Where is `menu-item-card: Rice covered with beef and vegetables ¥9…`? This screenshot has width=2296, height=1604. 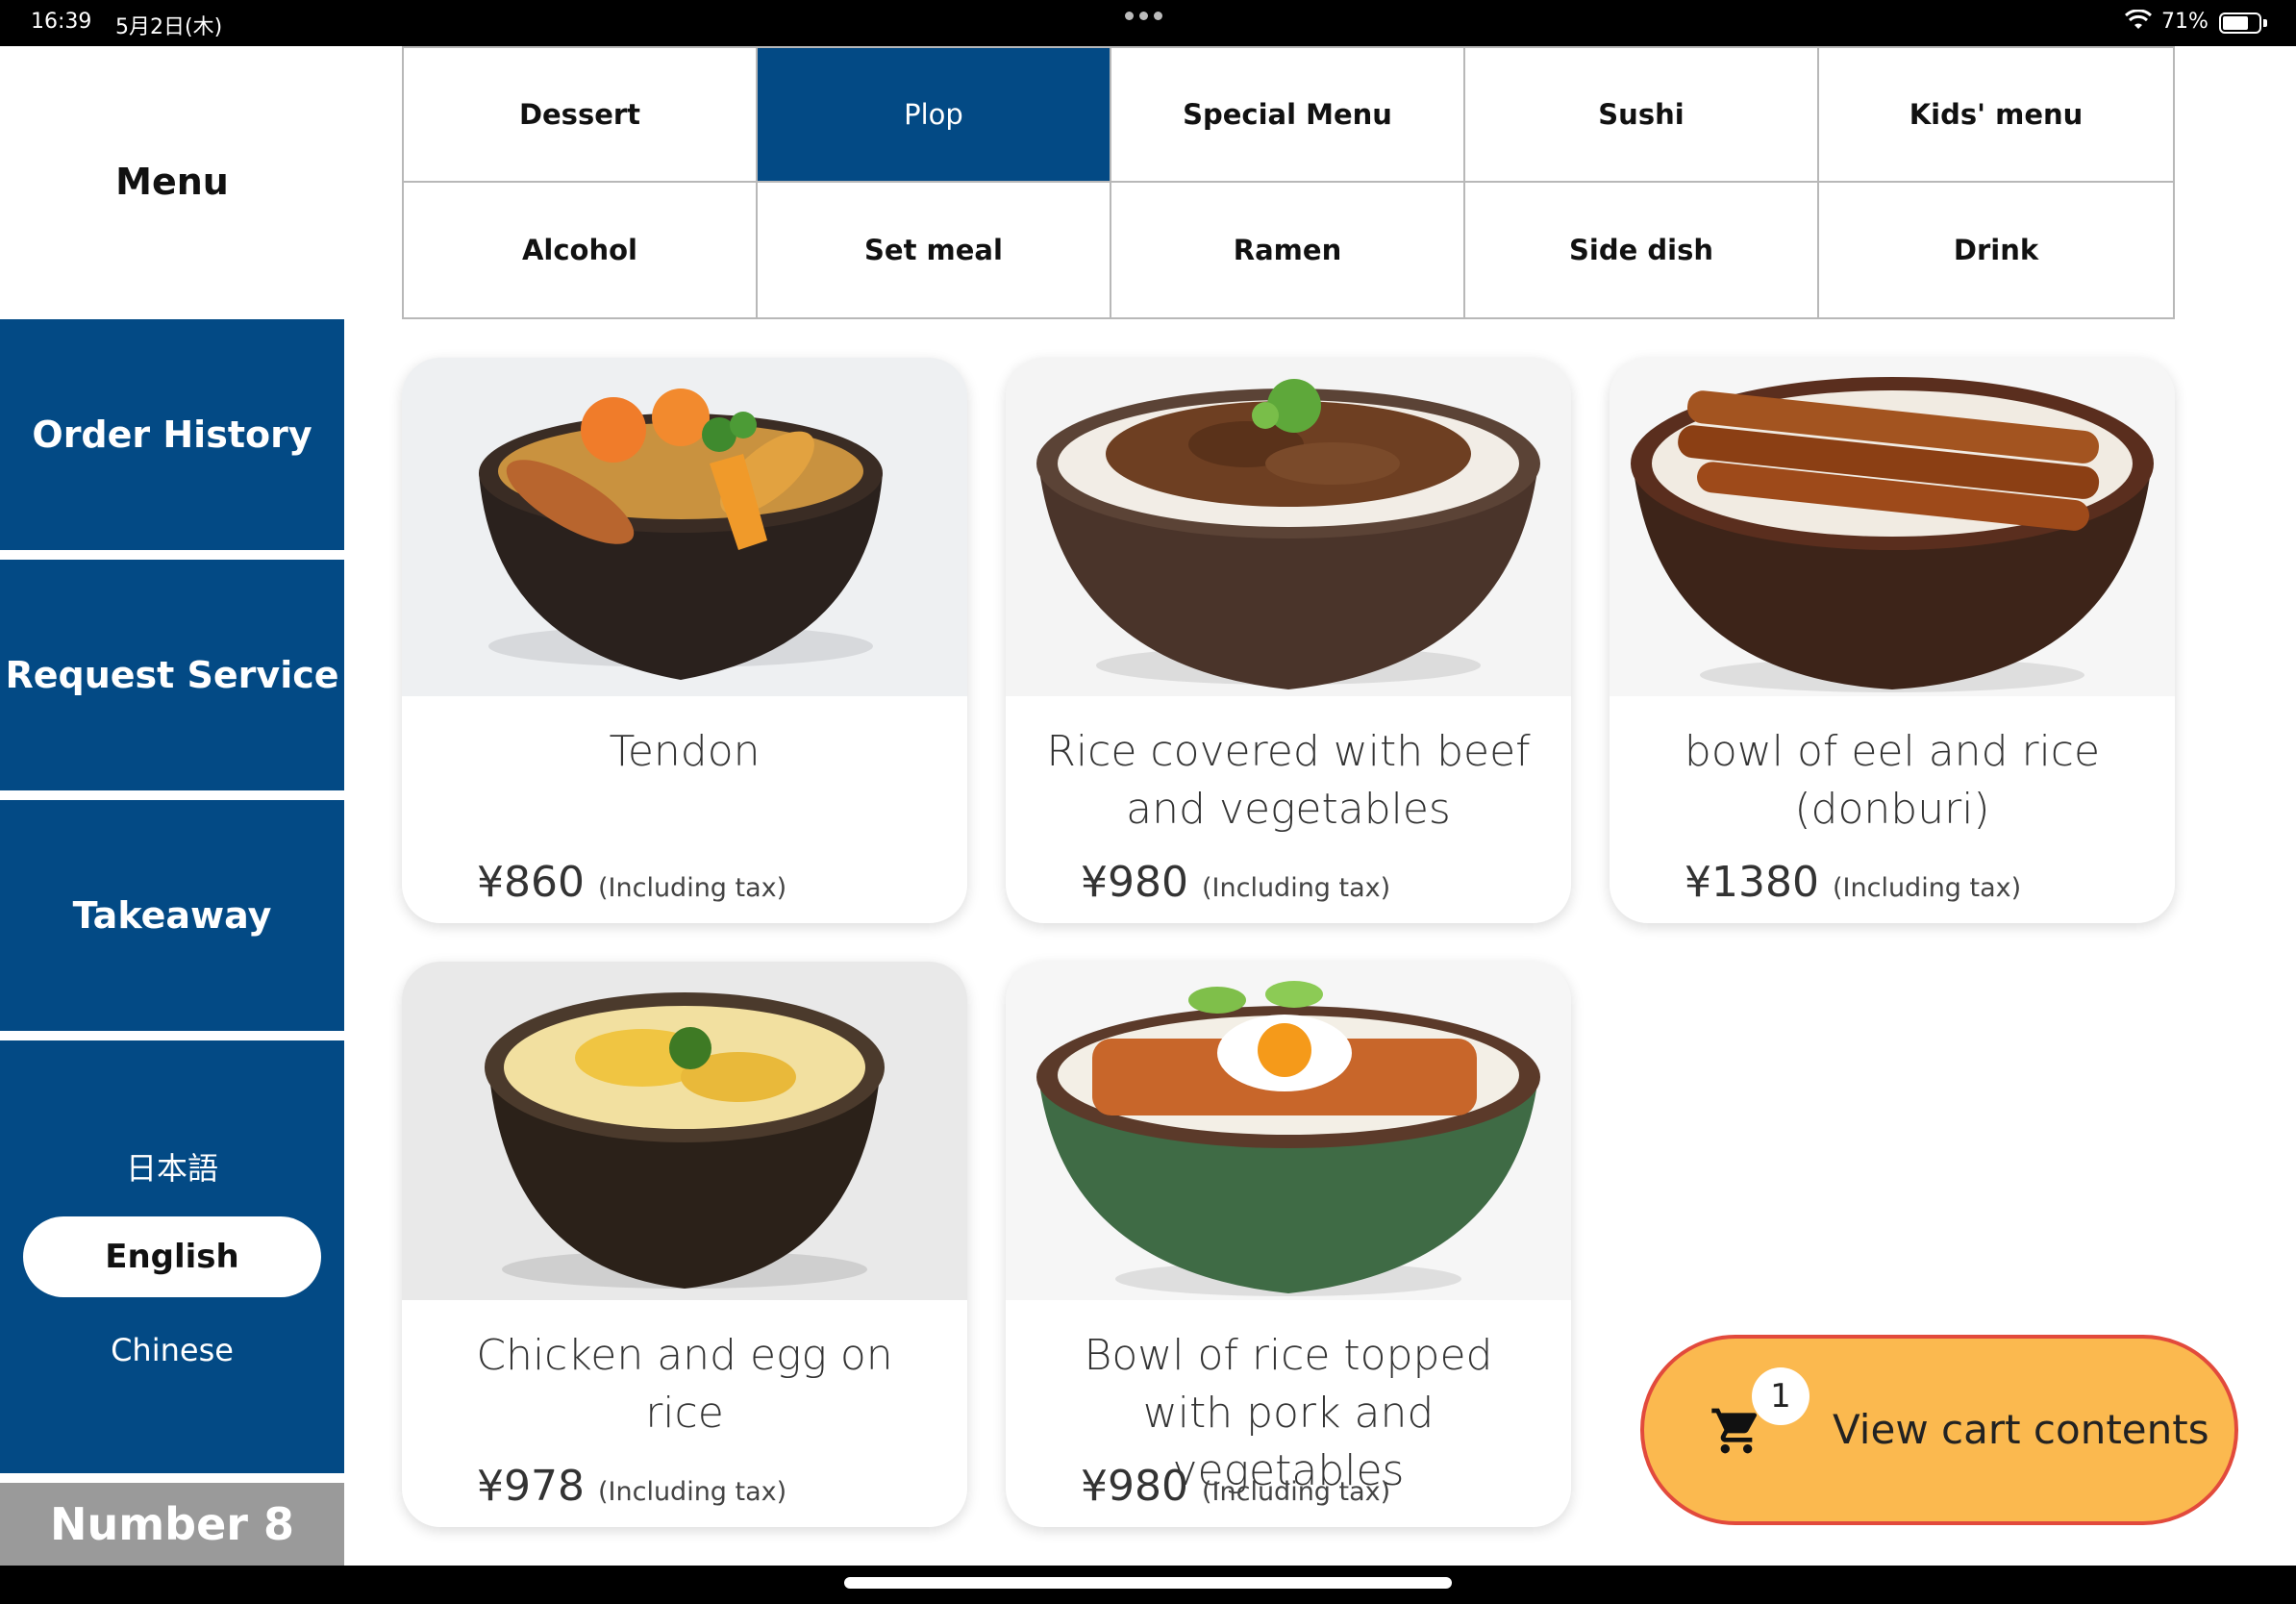 menu-item-card: Rice covered with beef and vegetables ¥9… is located at coordinates (1288, 640).